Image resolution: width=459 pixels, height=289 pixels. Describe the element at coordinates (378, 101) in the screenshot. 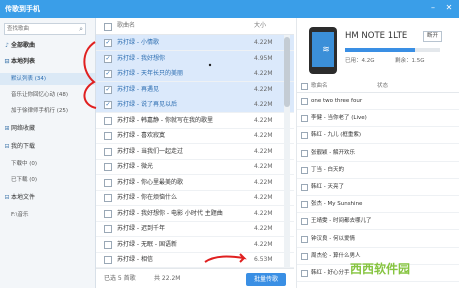

I see `device-song-row: one two three four` at that location.